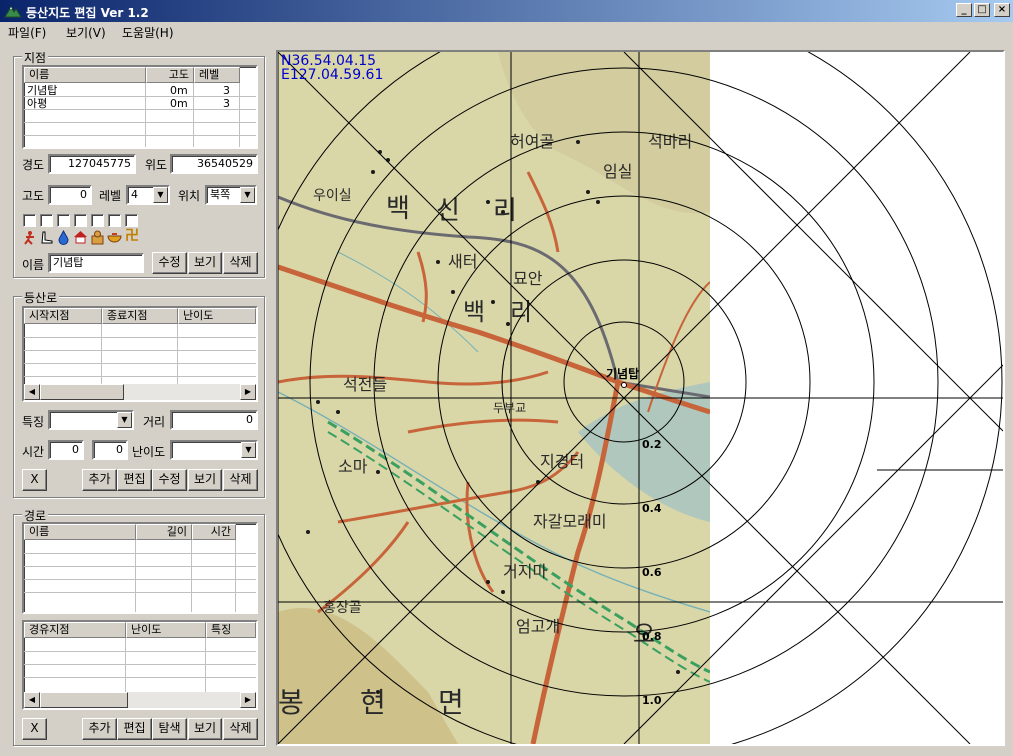 This screenshot has height=756, width=1013. What do you see at coordinates (1002, 10) in the screenshot?
I see `close-button: ×` at bounding box center [1002, 10].